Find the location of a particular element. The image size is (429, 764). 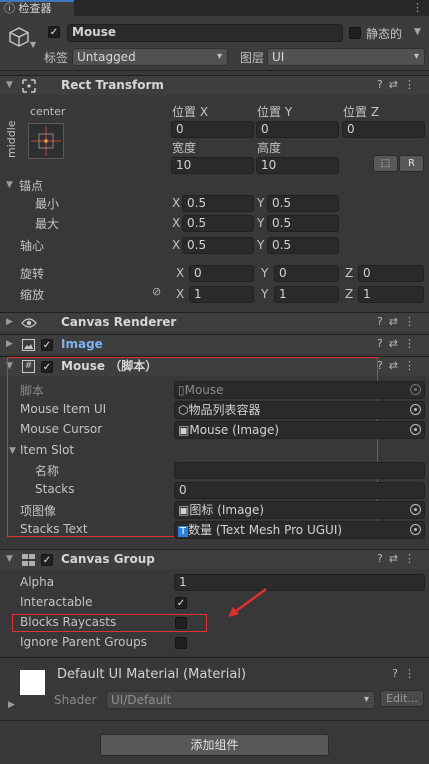

script-field: ▯Mouse is located at coordinates (299, 390).